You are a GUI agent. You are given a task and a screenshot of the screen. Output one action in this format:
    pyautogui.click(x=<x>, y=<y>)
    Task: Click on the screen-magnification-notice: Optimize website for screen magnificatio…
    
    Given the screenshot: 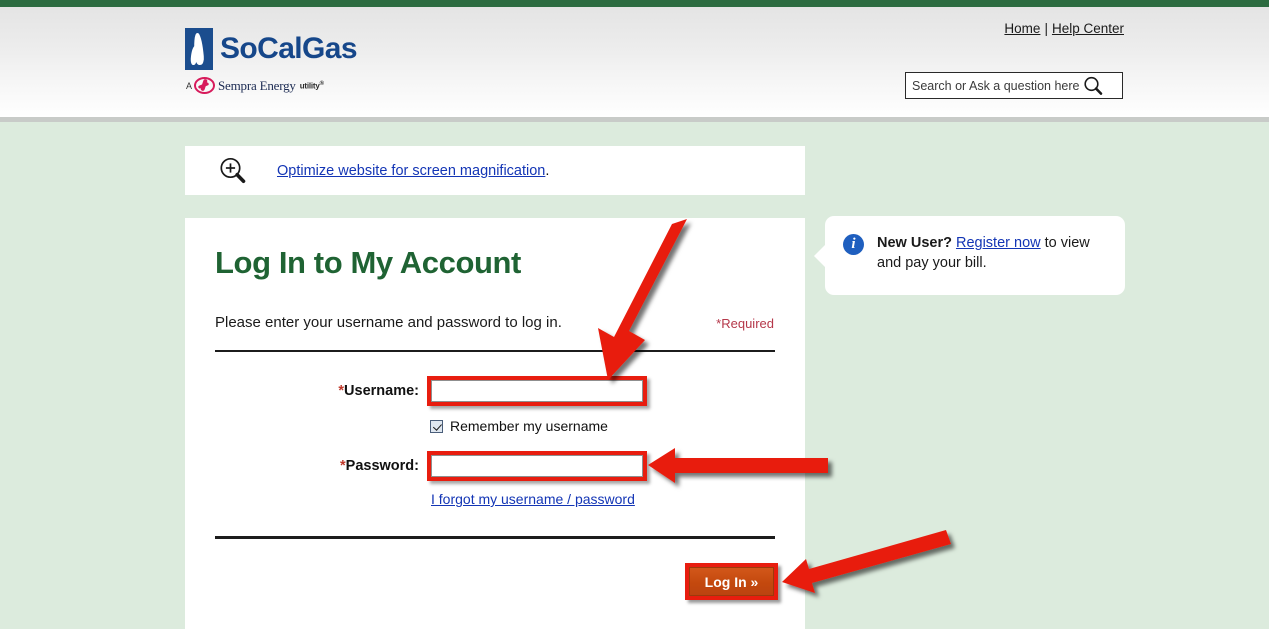 What is the action you would take?
    pyautogui.click(x=495, y=170)
    